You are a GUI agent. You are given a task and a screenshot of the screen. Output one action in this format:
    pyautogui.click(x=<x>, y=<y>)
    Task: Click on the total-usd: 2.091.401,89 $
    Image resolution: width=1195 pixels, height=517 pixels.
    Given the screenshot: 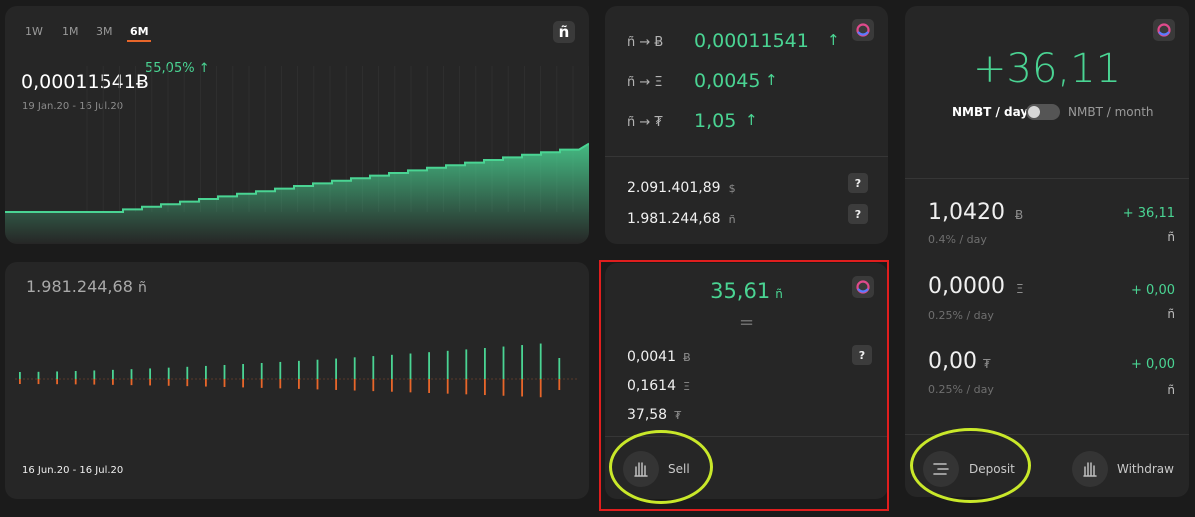 What is the action you would take?
    pyautogui.click(x=681, y=188)
    